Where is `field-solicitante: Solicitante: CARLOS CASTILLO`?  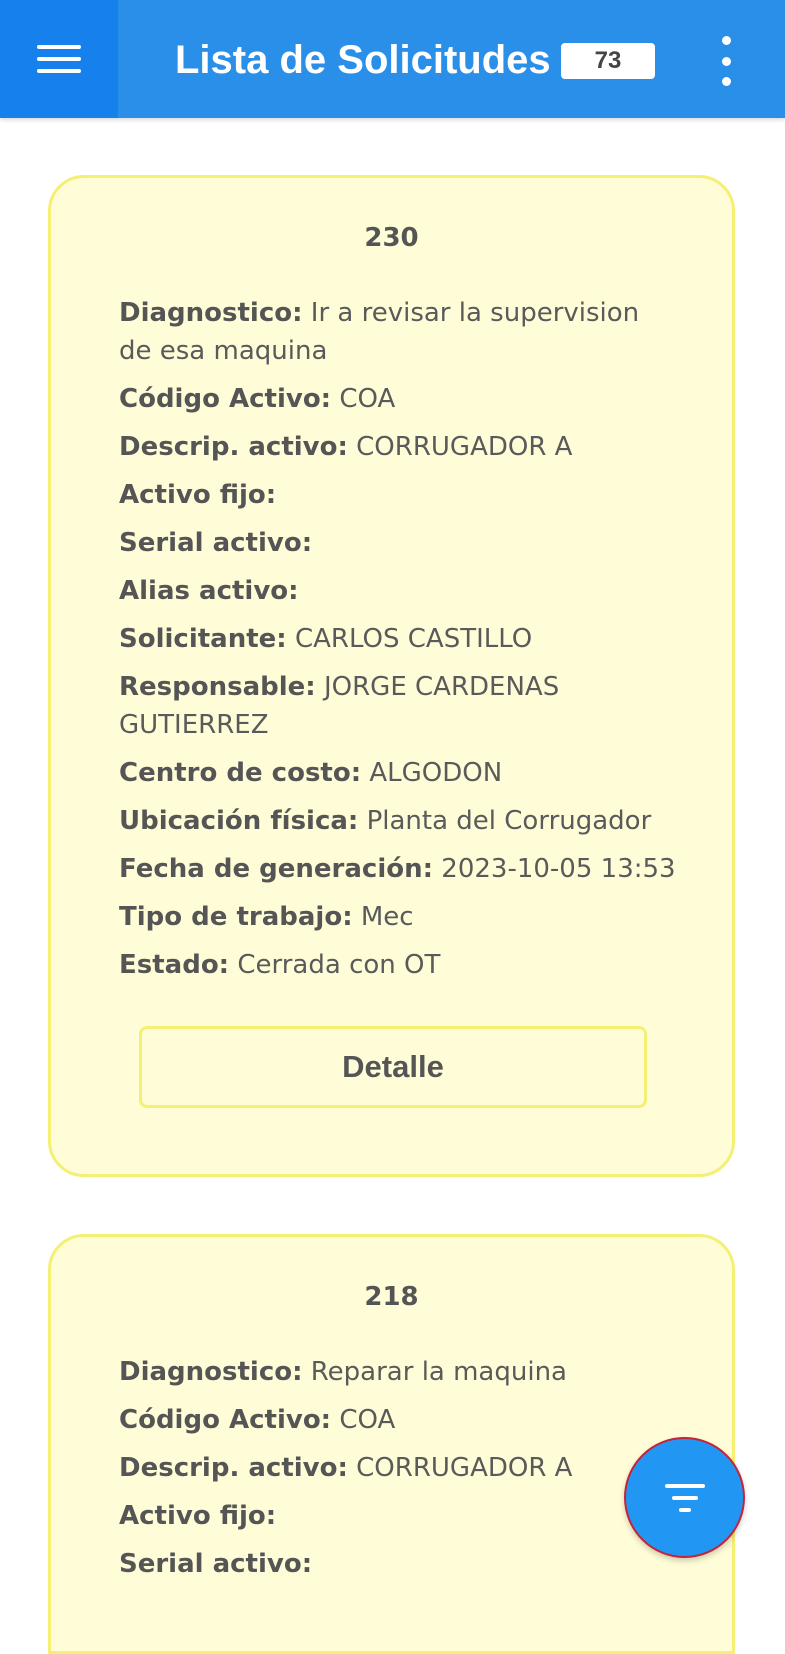 field-solicitante: Solicitante: CARLOS CASTILLO is located at coordinates (326, 639).